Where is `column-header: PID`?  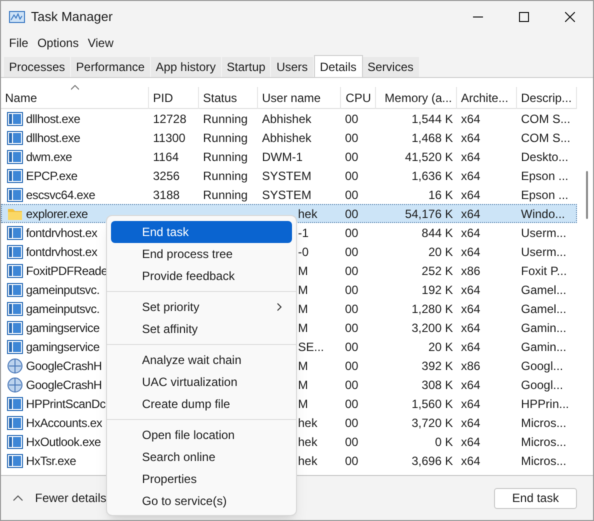
column-header: PID is located at coordinates (174, 98).